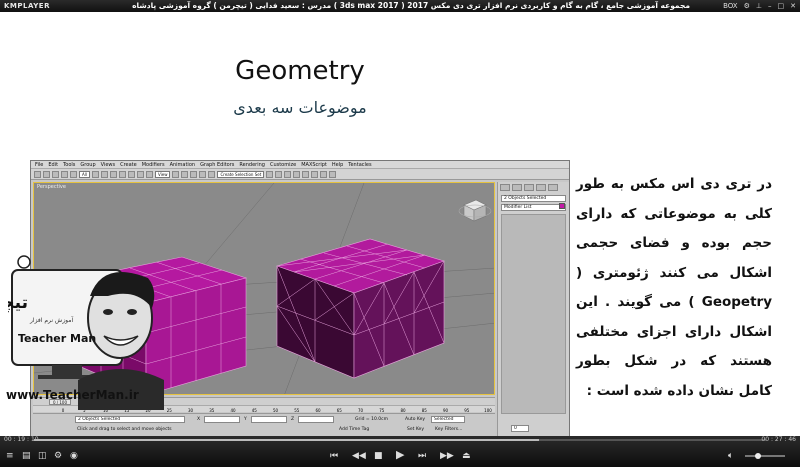  I want to click on render-icon, so click(333, 174).